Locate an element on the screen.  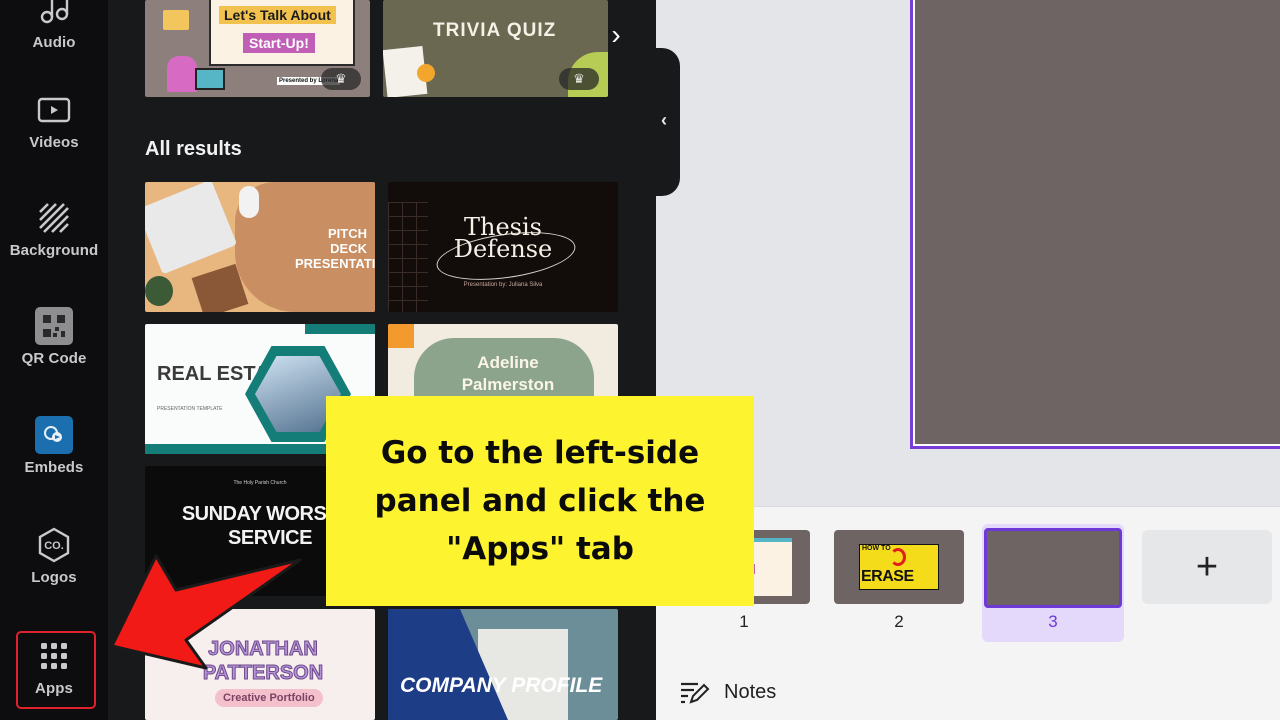
podcaster-illustration is located at coordinates (182, 74).